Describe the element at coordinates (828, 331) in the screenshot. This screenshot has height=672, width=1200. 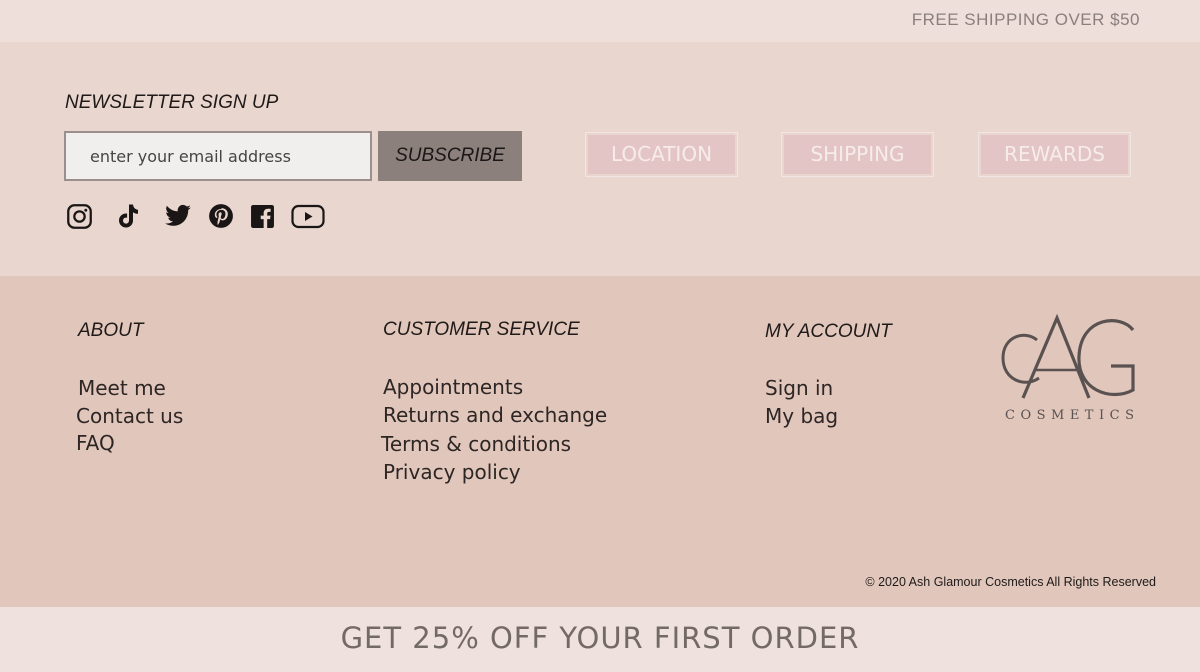
I see `my-account-heading: MY ACCOUNT` at that location.